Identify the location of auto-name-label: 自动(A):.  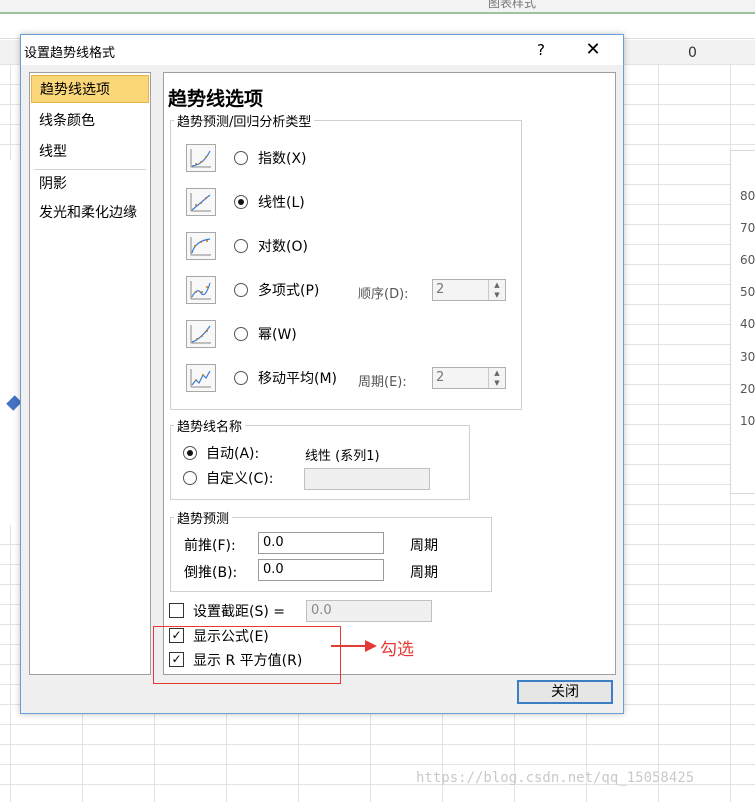
(233, 454).